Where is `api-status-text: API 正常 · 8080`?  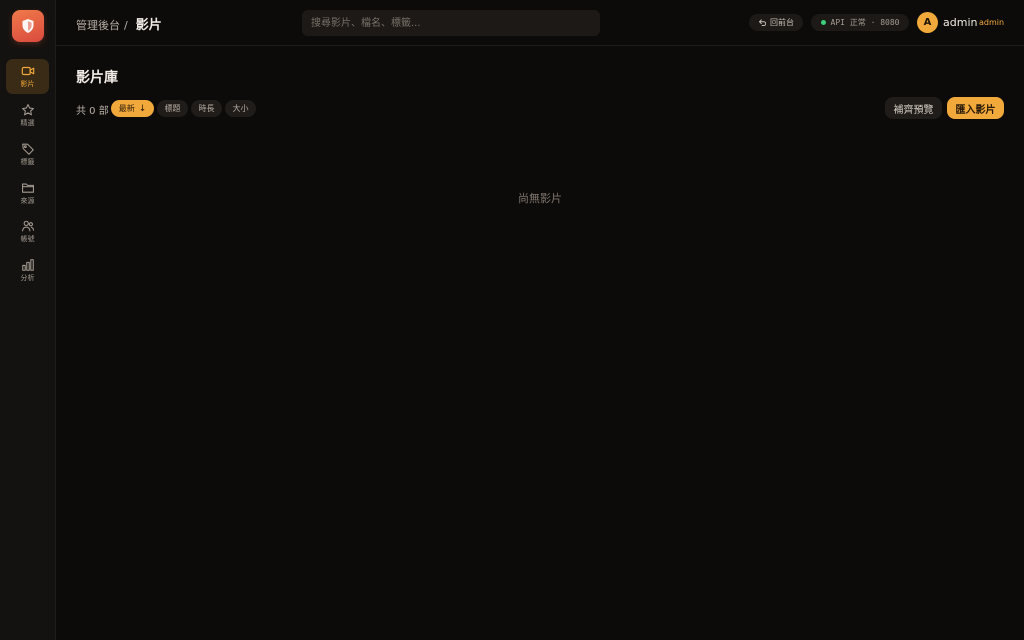 api-status-text: API 正常 · 8080 is located at coordinates (865, 22).